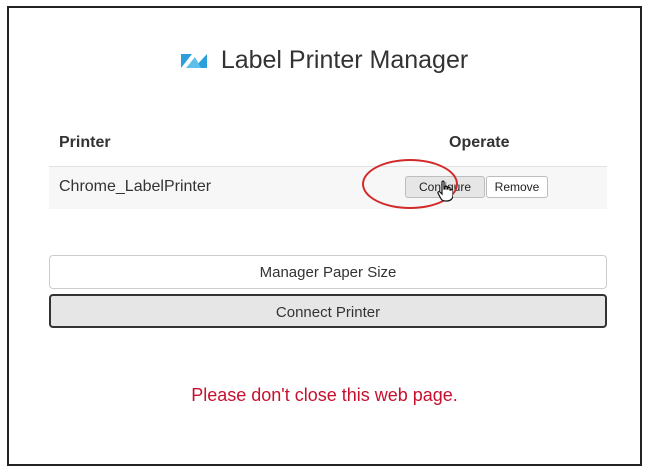  I want to click on hand-cursor-icon, so click(445, 191).